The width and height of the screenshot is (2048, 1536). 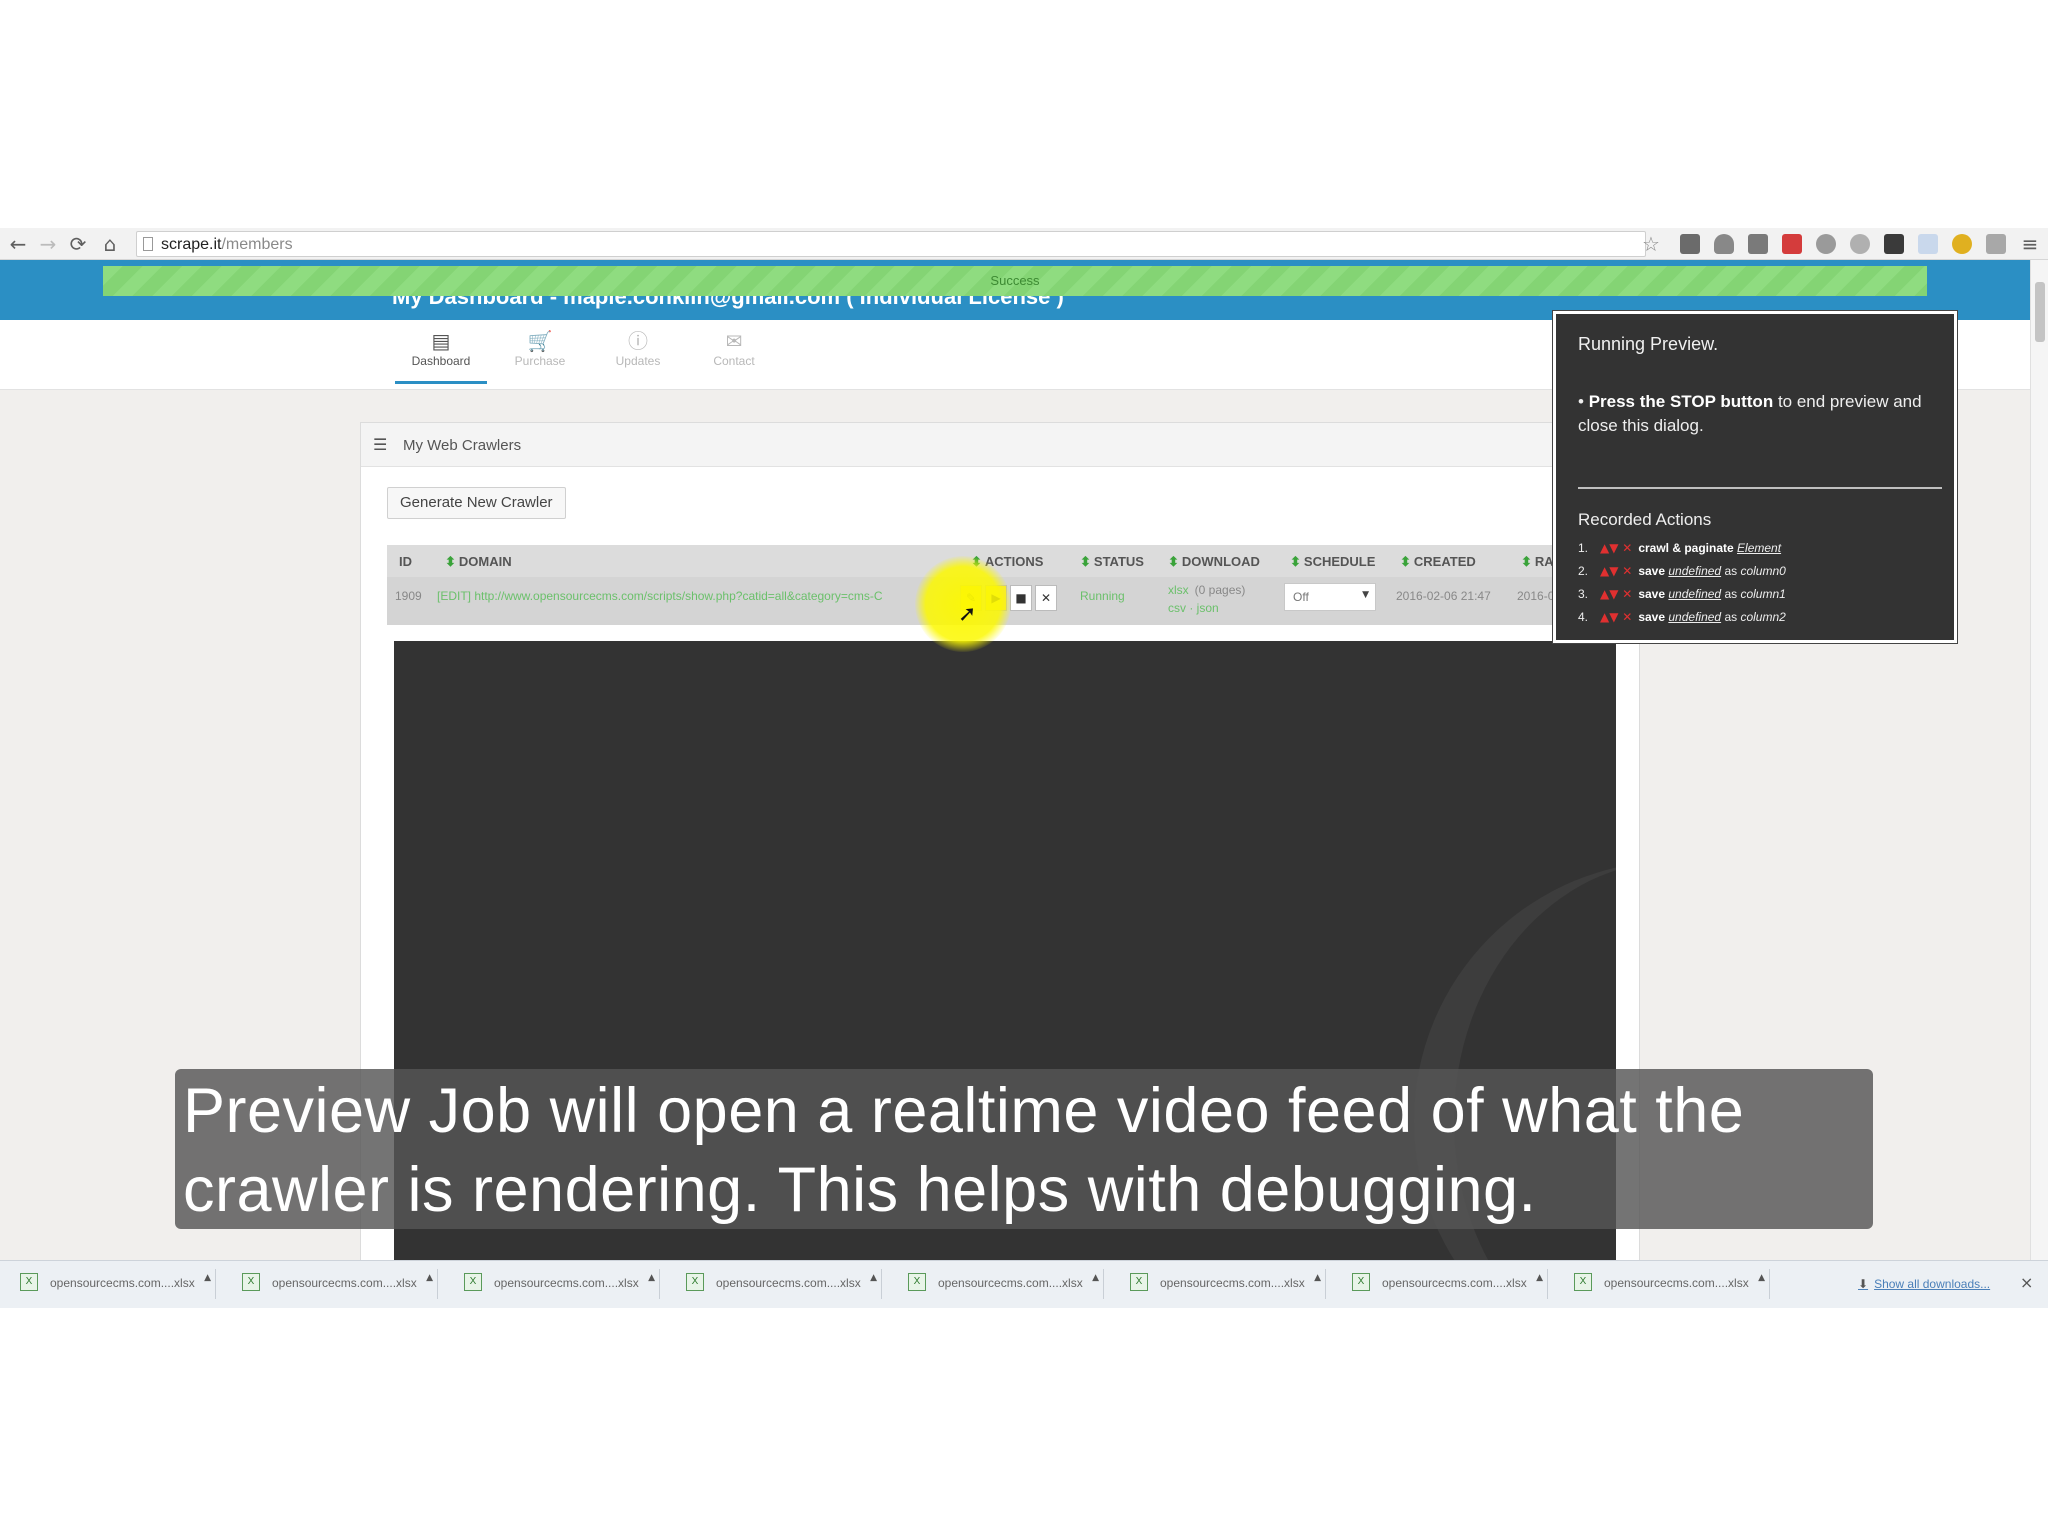 I want to click on tab-label: Dashboard, so click(x=441, y=361).